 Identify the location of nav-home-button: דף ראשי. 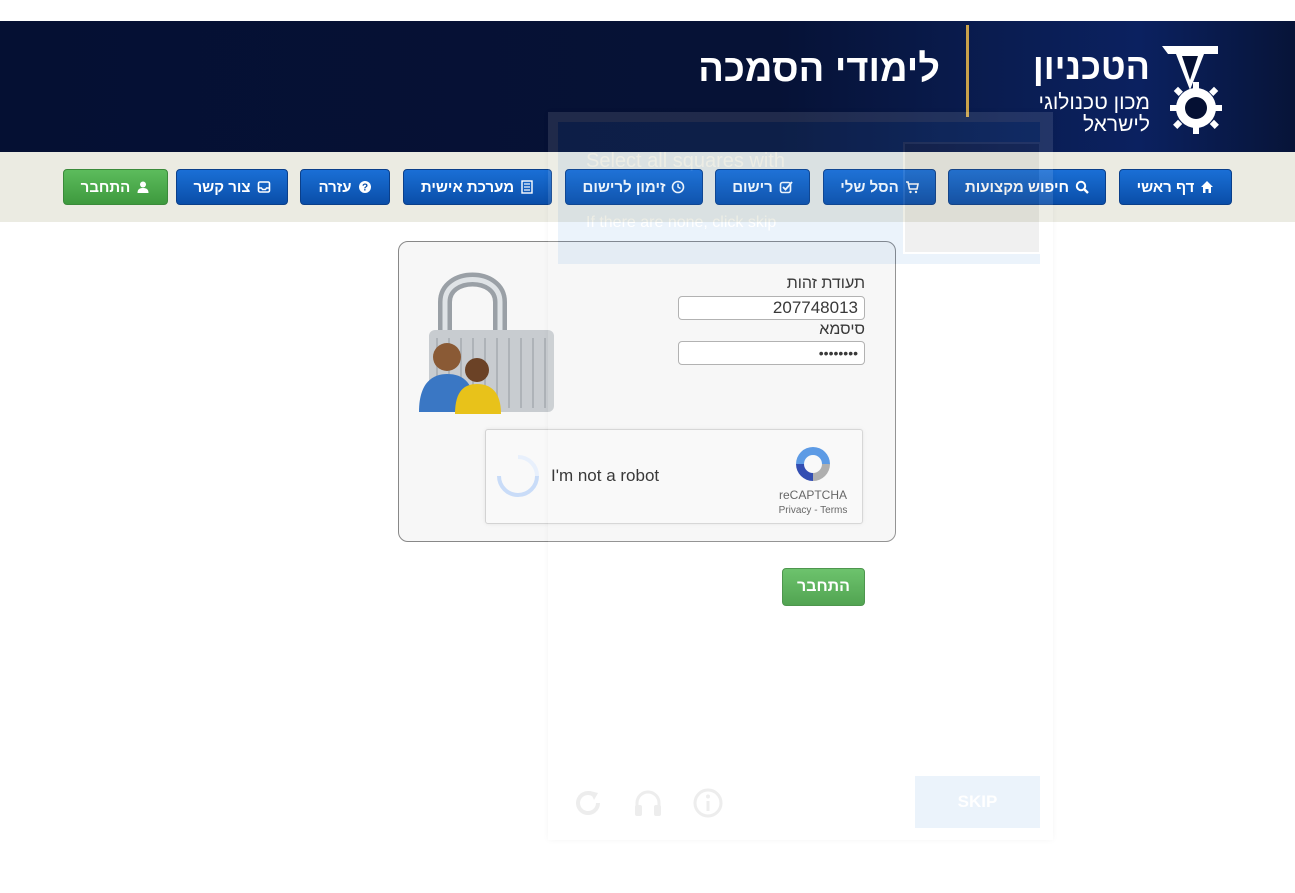
(1175, 187).